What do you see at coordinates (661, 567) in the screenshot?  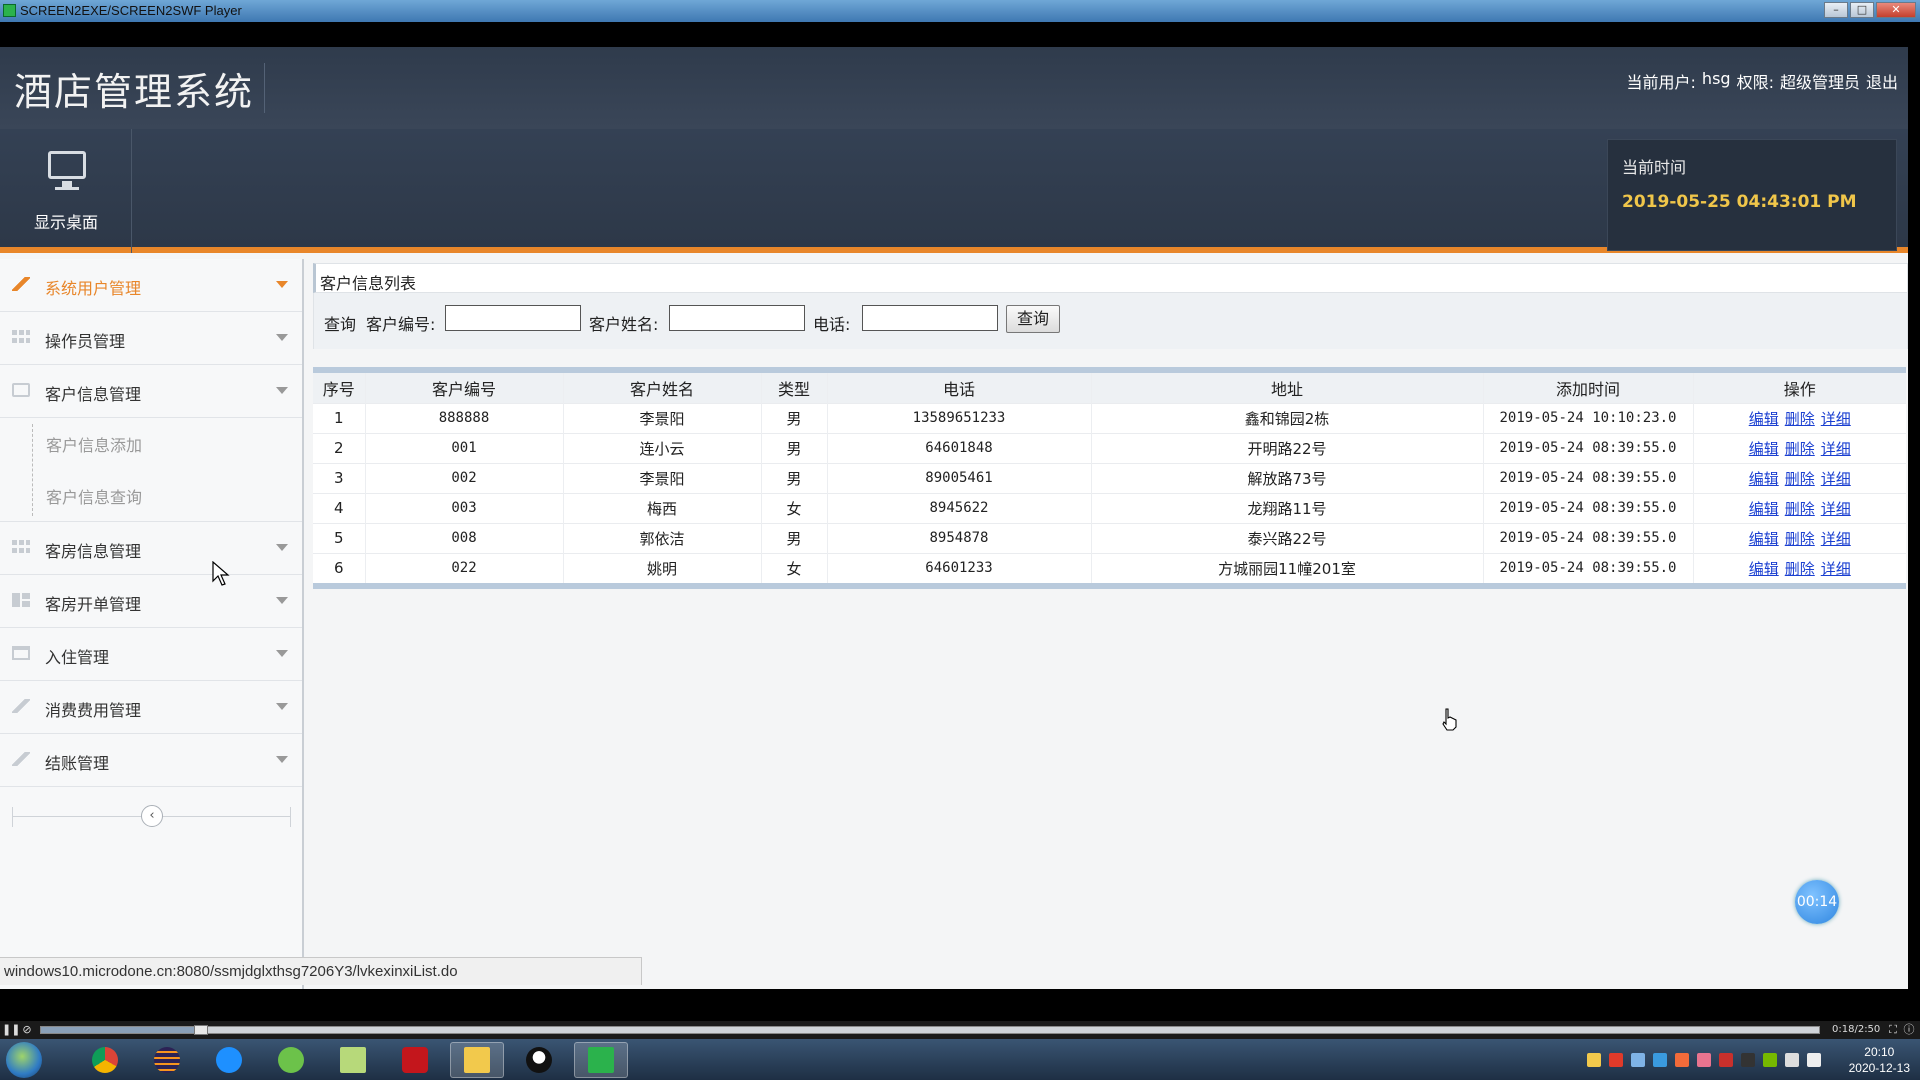 I see `row-customer-name: 姚明` at bounding box center [661, 567].